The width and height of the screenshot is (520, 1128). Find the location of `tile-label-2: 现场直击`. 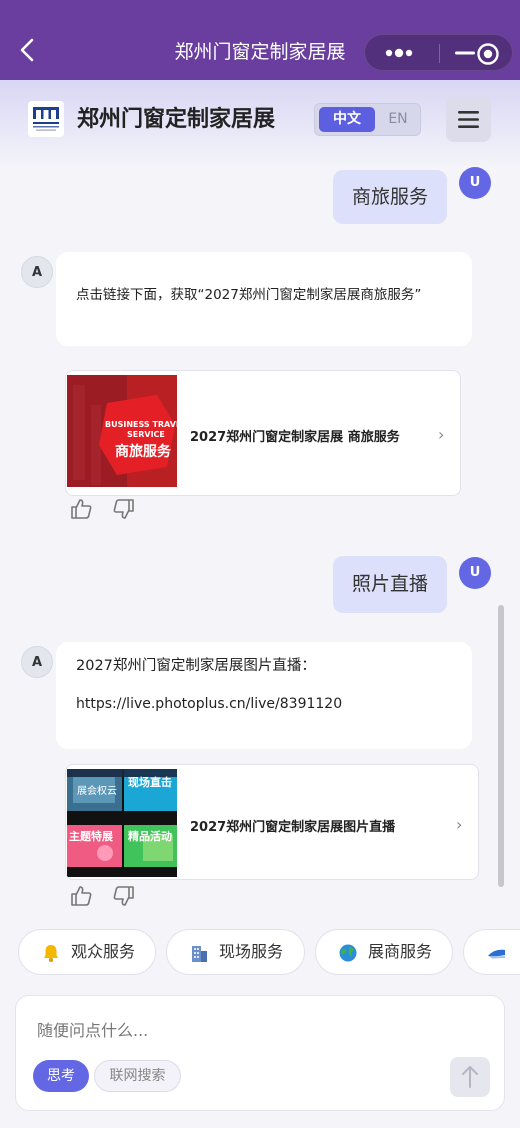

tile-label-2: 现场直击 is located at coordinates (150, 782).